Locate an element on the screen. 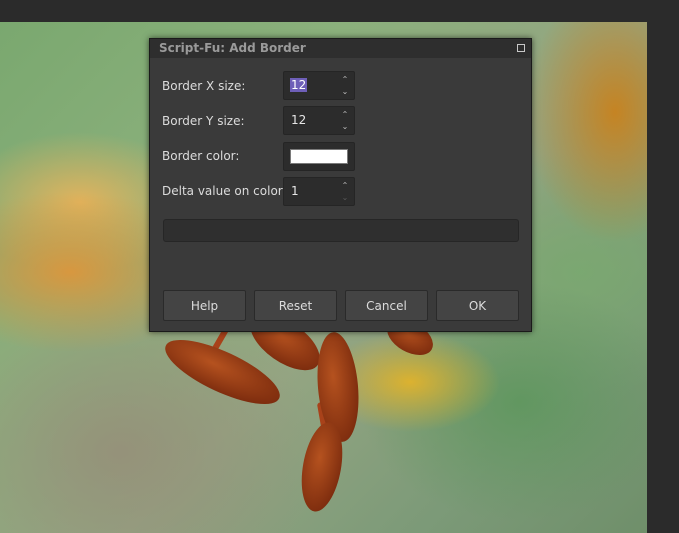 The image size is (679, 533). border-y-size-label: Border Y size: is located at coordinates (203, 121).